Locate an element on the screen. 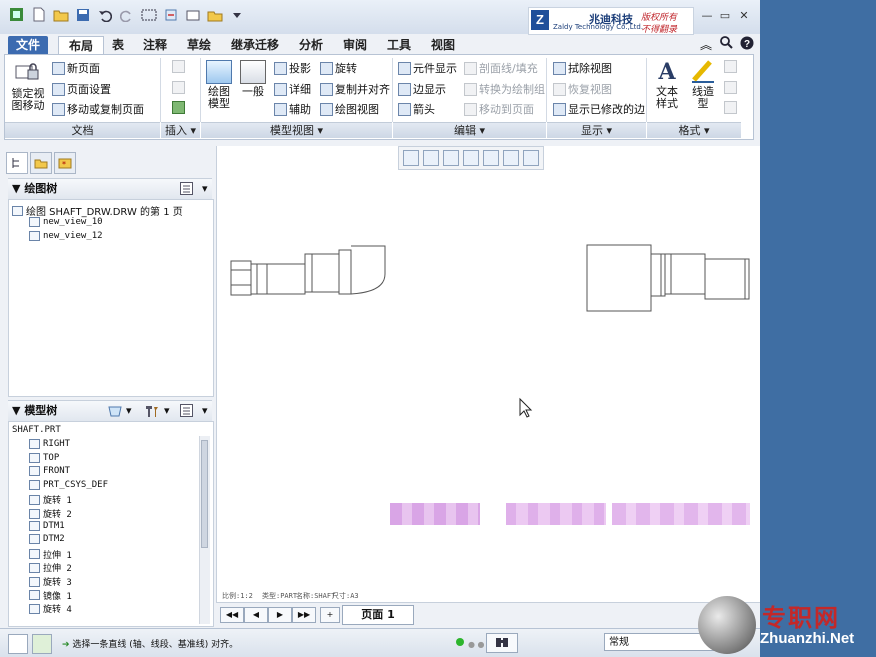 This screenshot has width=876, height=657. regenerate-icon is located at coordinates (170, 14).